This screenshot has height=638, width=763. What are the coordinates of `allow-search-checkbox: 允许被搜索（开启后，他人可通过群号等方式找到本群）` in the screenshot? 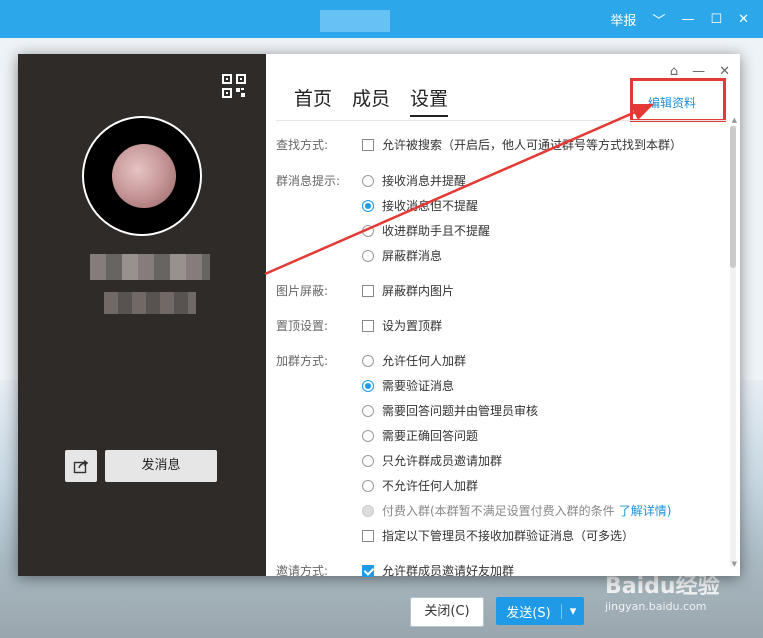 It's located at (522, 144).